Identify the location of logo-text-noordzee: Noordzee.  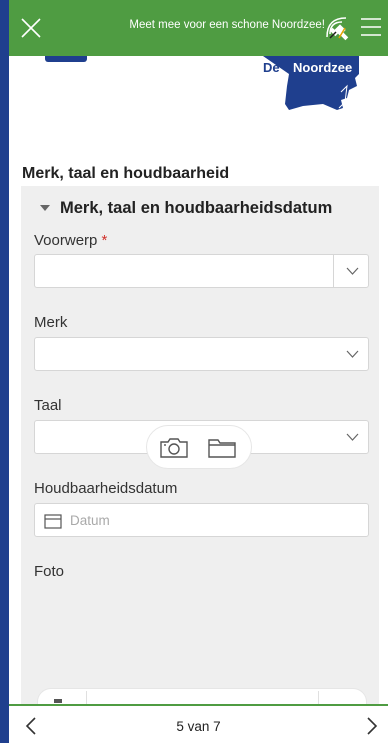
(323, 67).